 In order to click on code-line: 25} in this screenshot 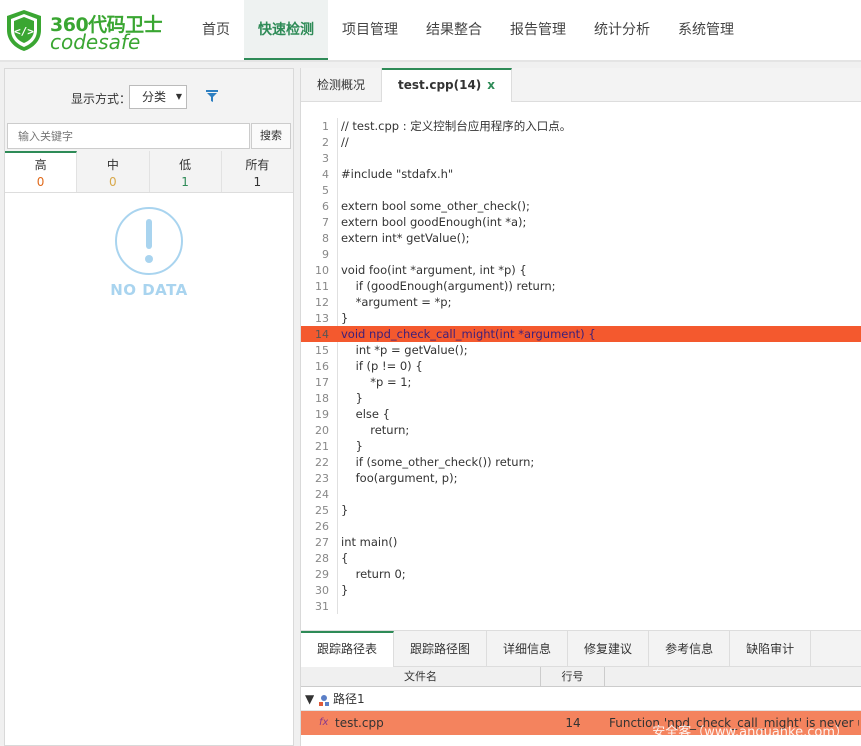, I will do `click(581, 510)`.